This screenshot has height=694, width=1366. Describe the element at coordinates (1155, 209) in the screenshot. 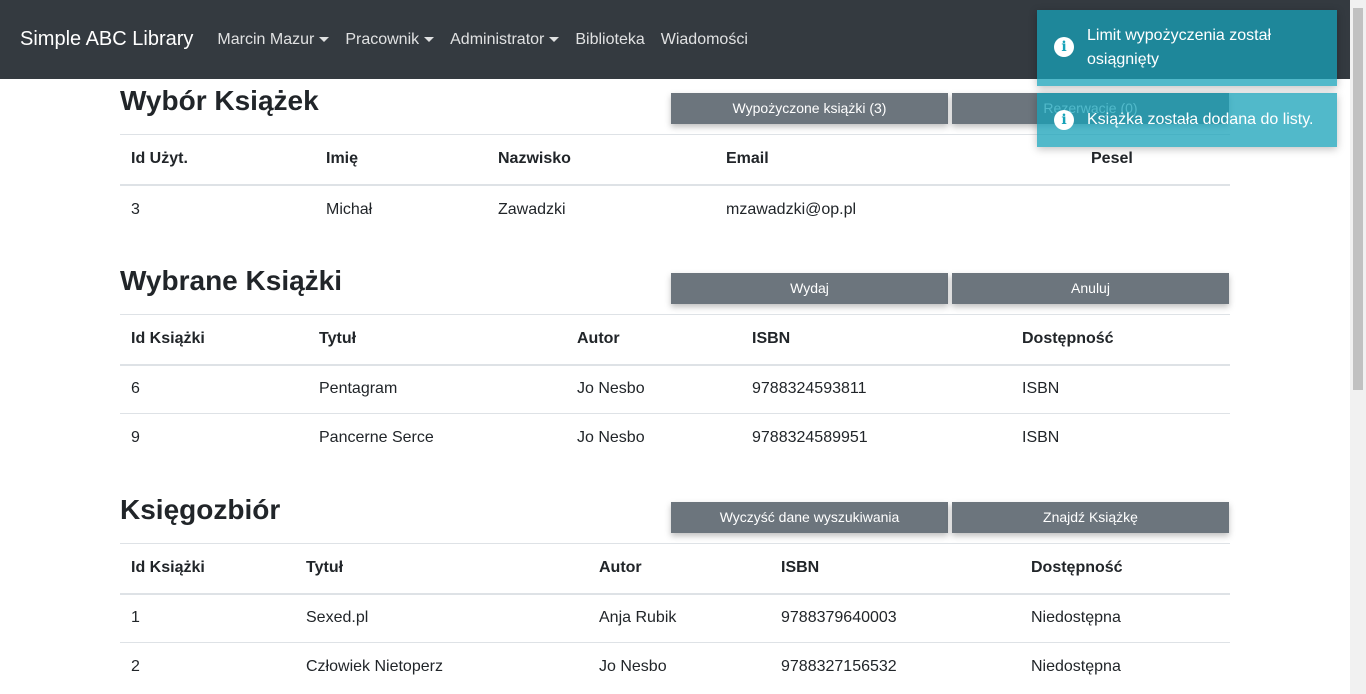

I see `cell` at that location.